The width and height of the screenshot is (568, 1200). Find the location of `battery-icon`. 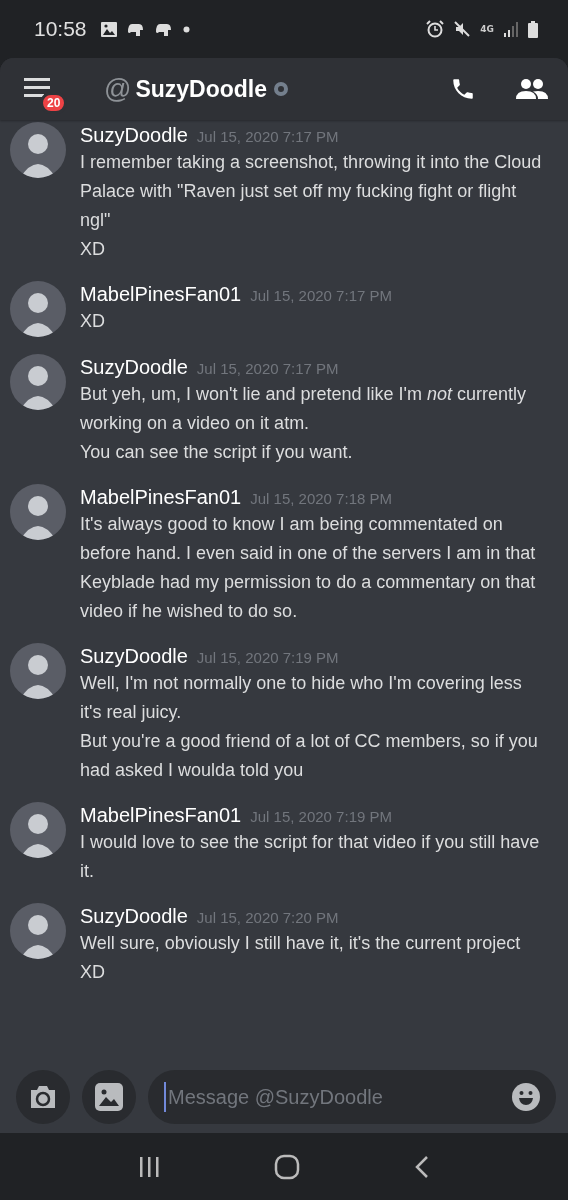

battery-icon is located at coordinates (533, 29).